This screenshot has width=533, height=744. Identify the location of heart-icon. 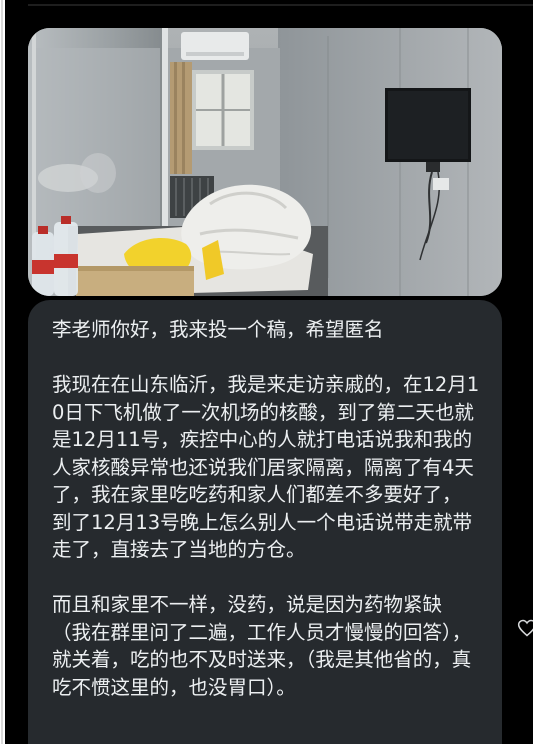
(525, 628).